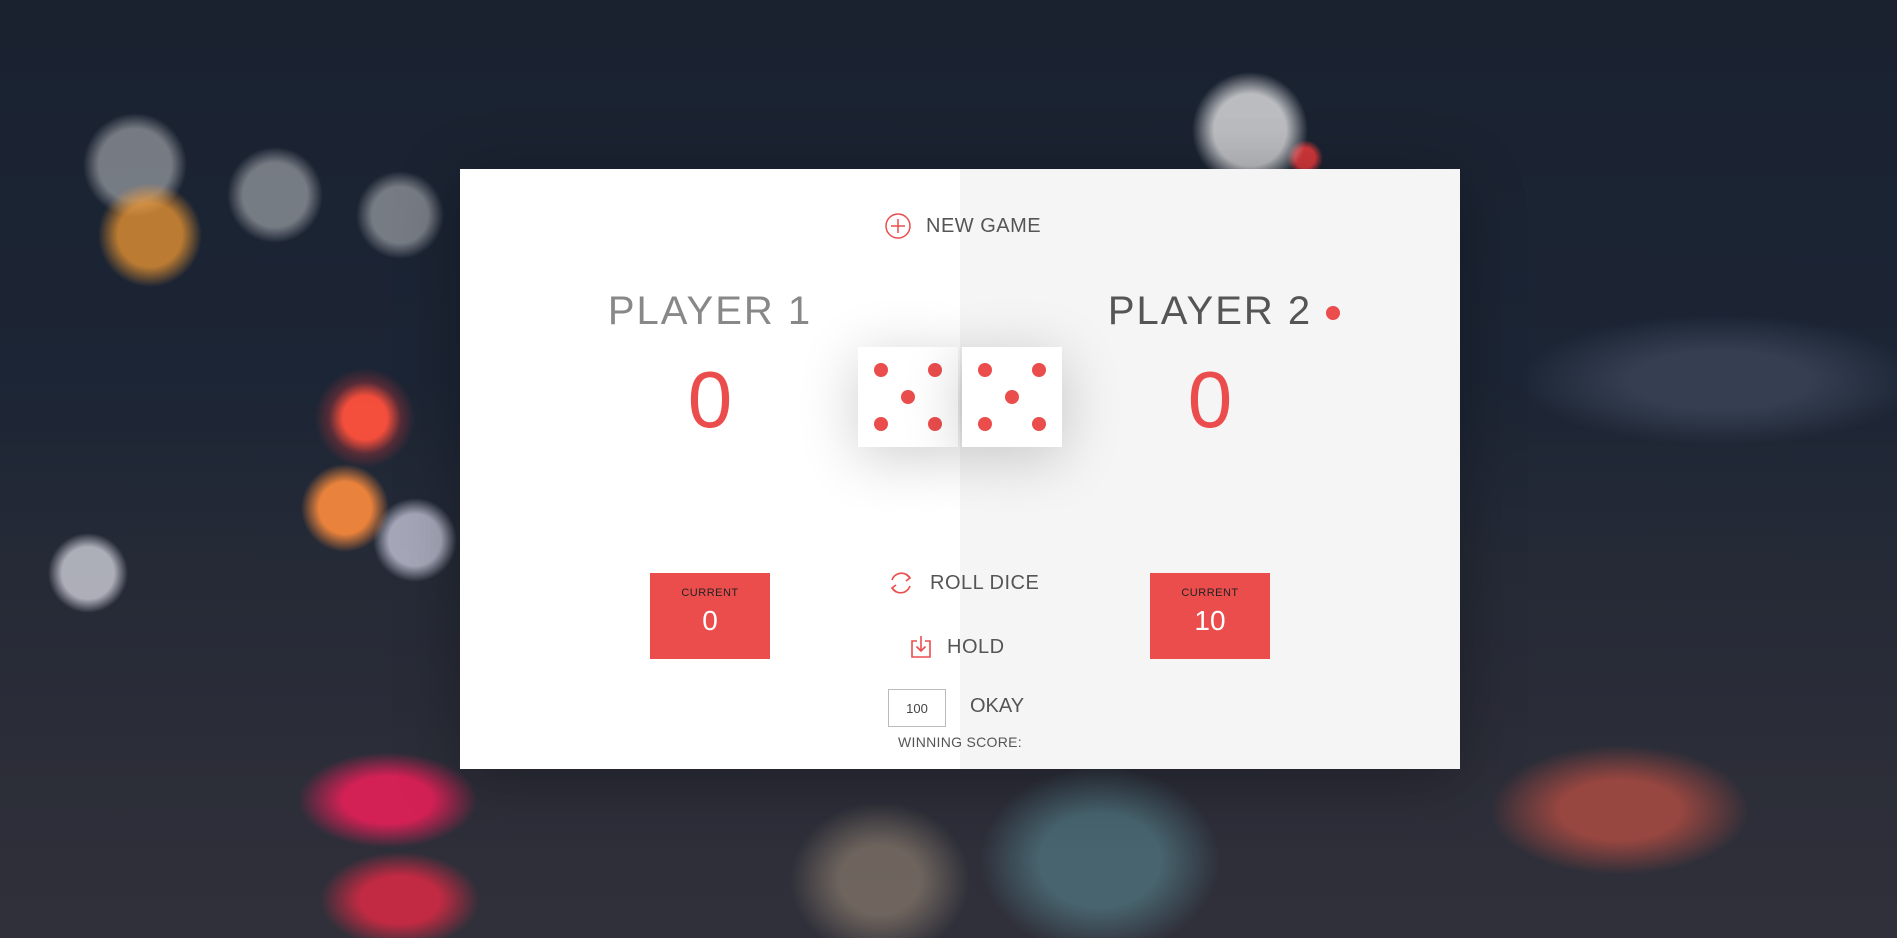 Image resolution: width=1897 pixels, height=938 pixels. I want to click on roll-dice-label: ROLL DICE, so click(985, 582).